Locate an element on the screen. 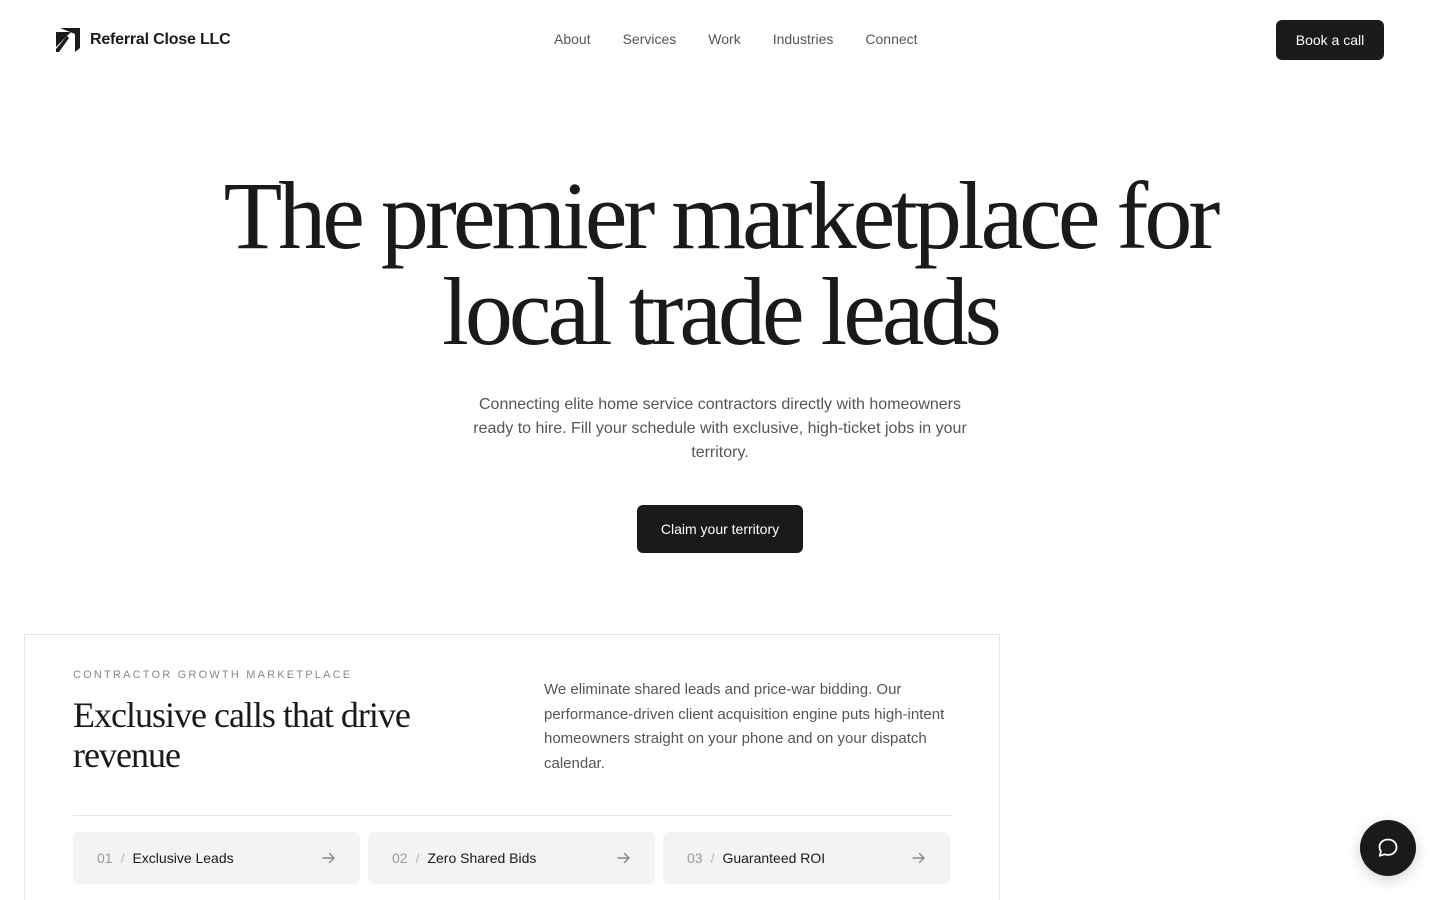 The width and height of the screenshot is (1440, 900). diagonal-arrow-logo-icon is located at coordinates (68, 40).